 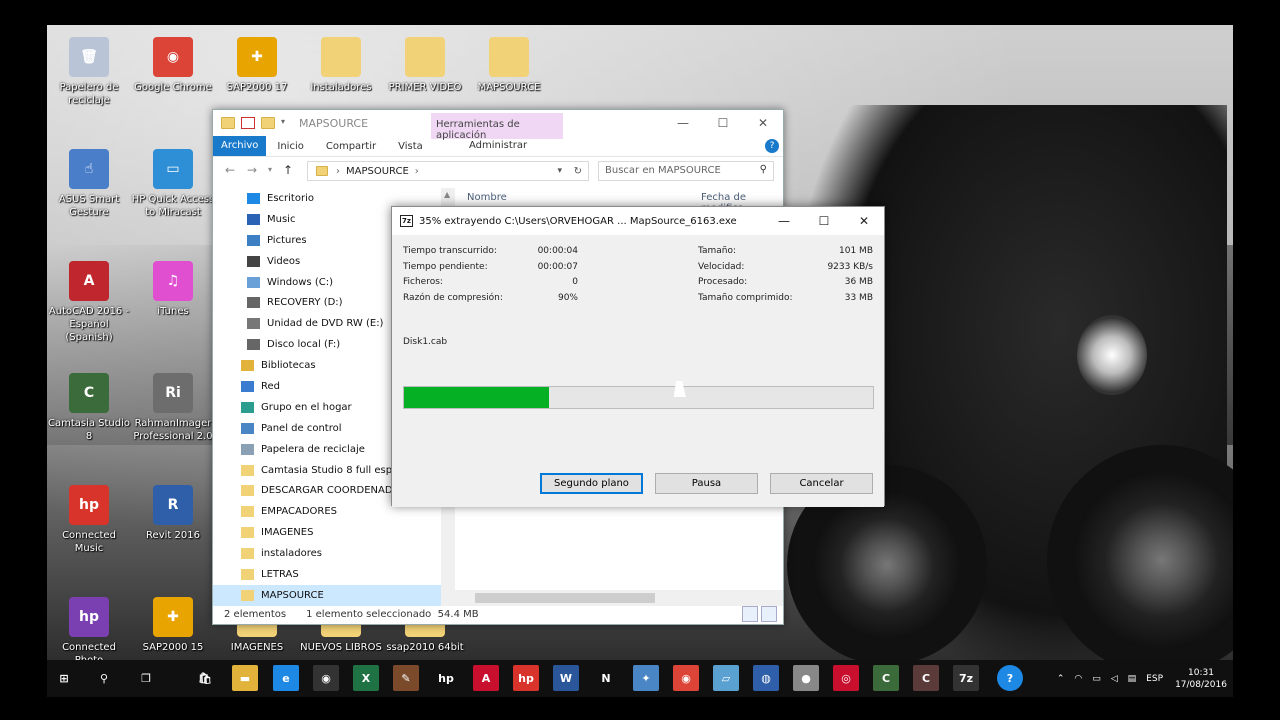 I want to click on netflix-icon: N, so click(x=606, y=678).